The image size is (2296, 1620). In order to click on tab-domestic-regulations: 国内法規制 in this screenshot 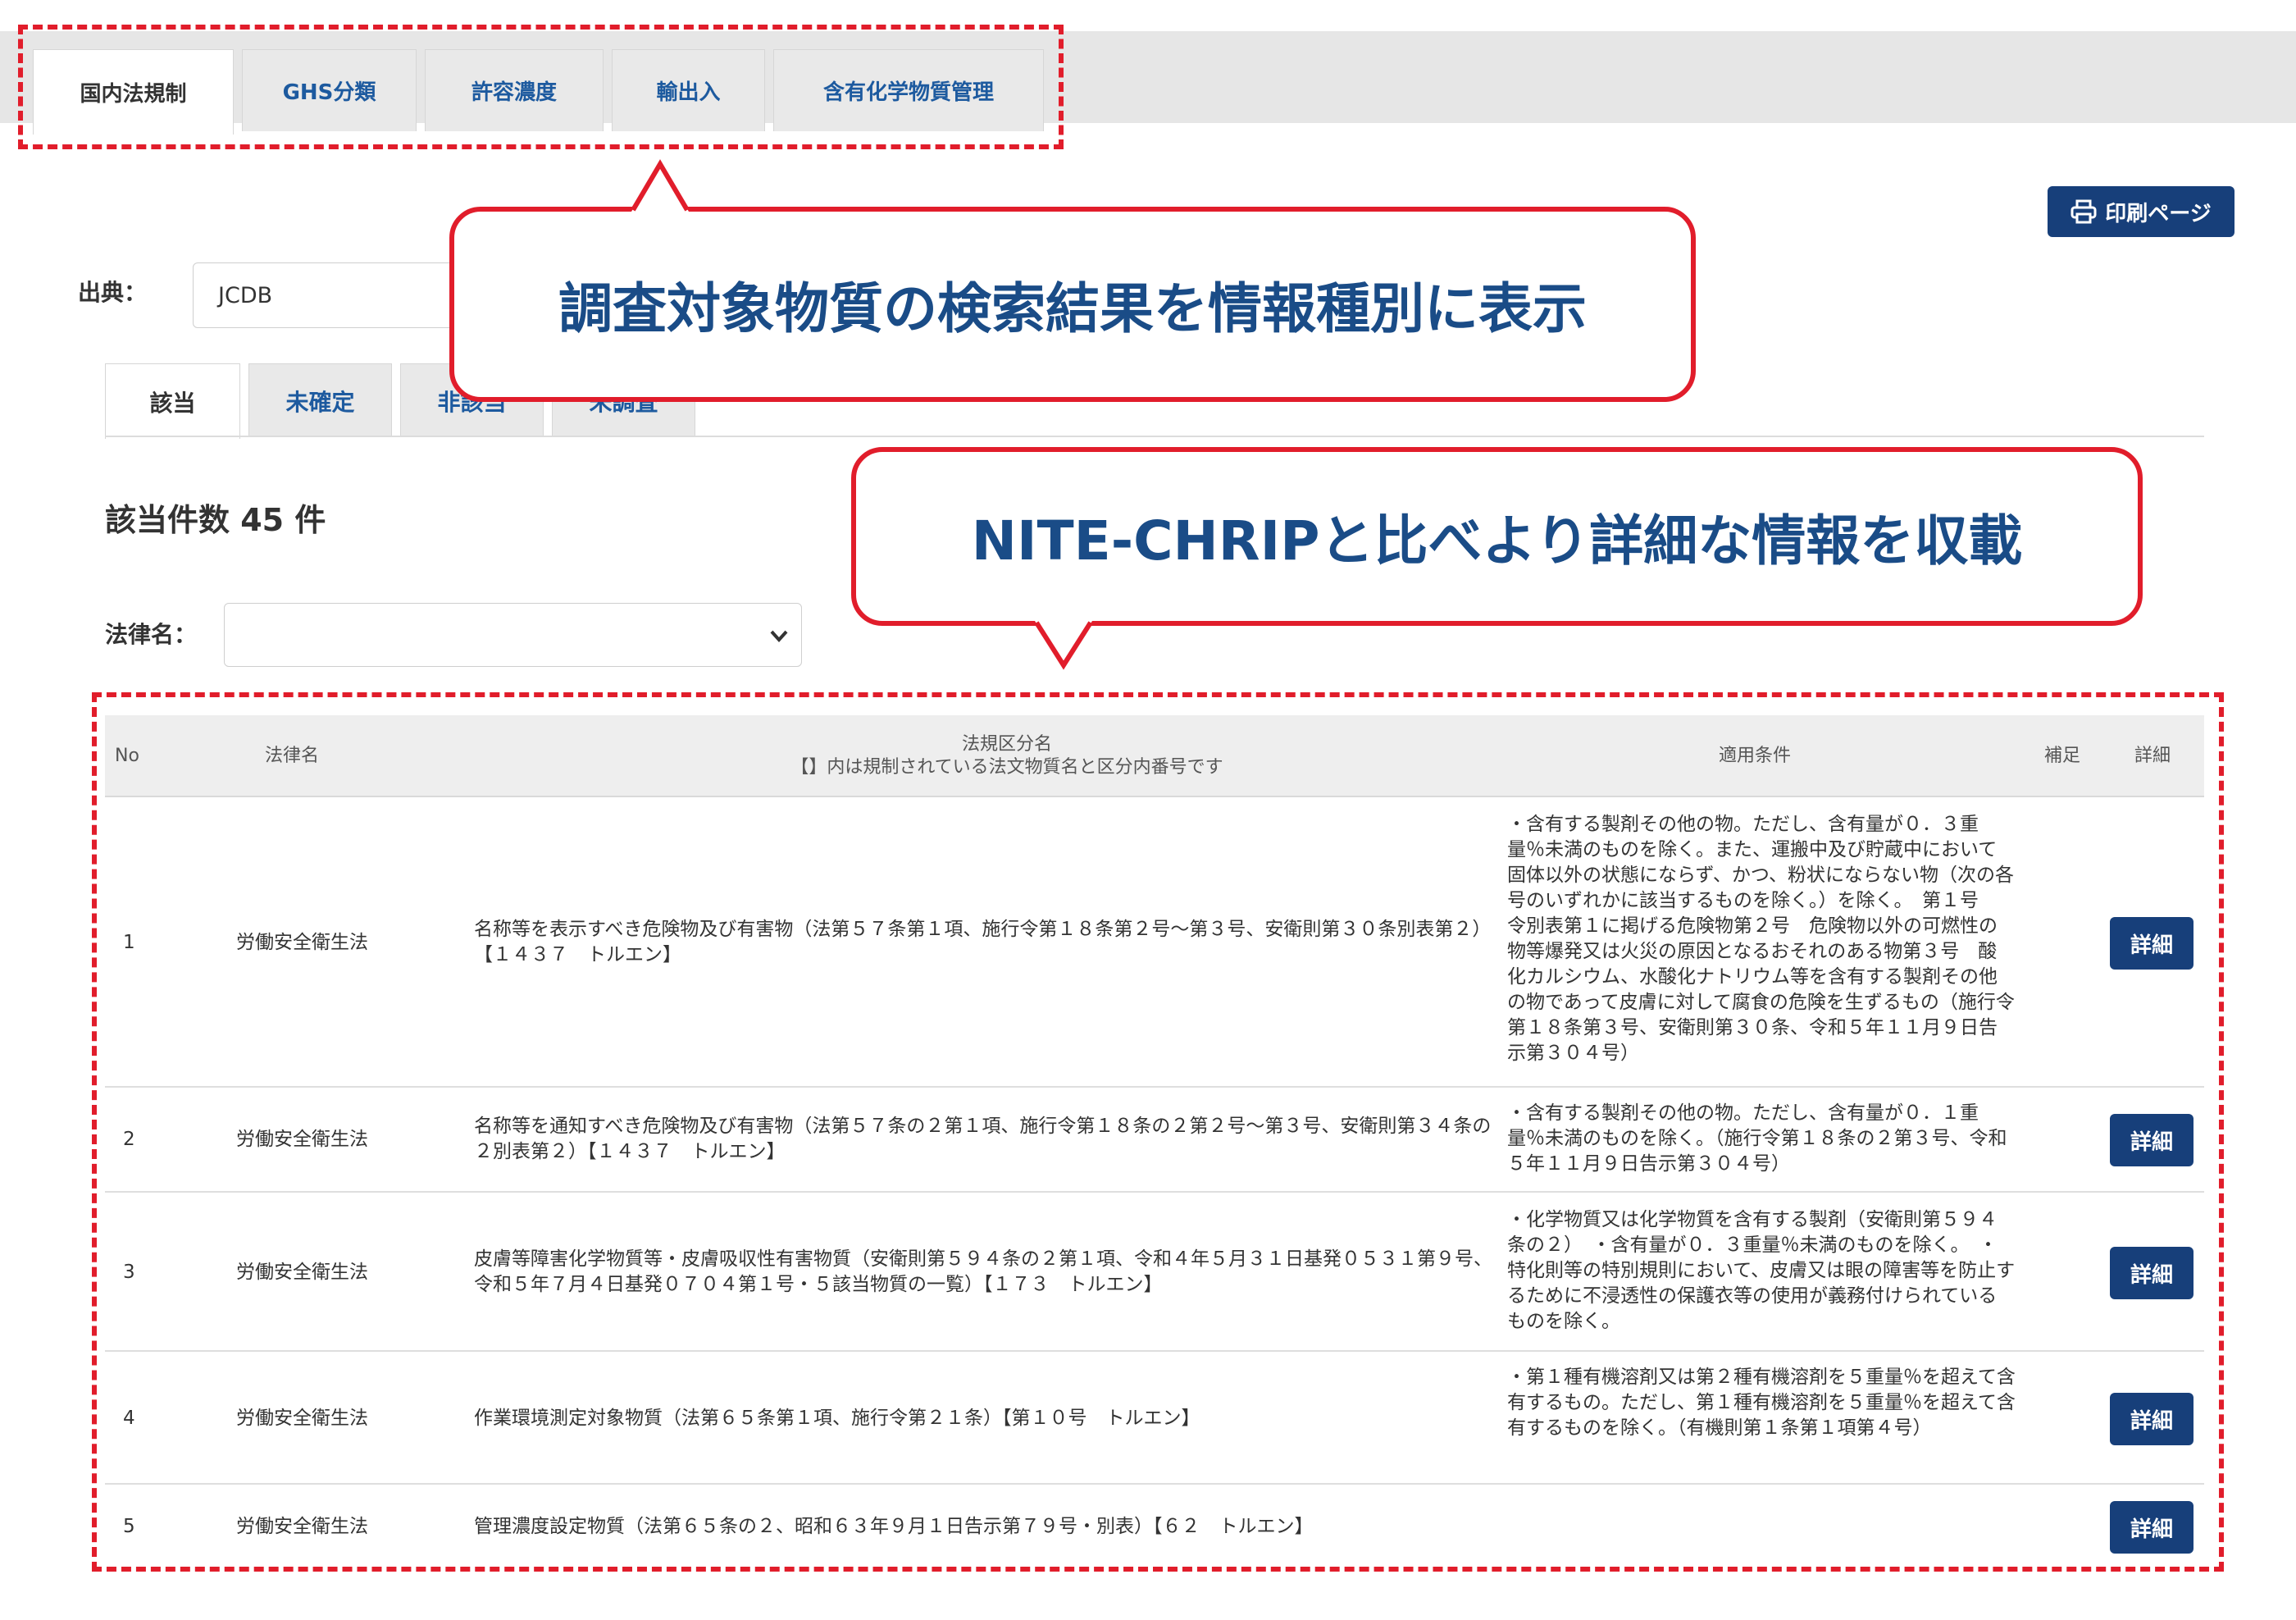, I will do `click(133, 92)`.